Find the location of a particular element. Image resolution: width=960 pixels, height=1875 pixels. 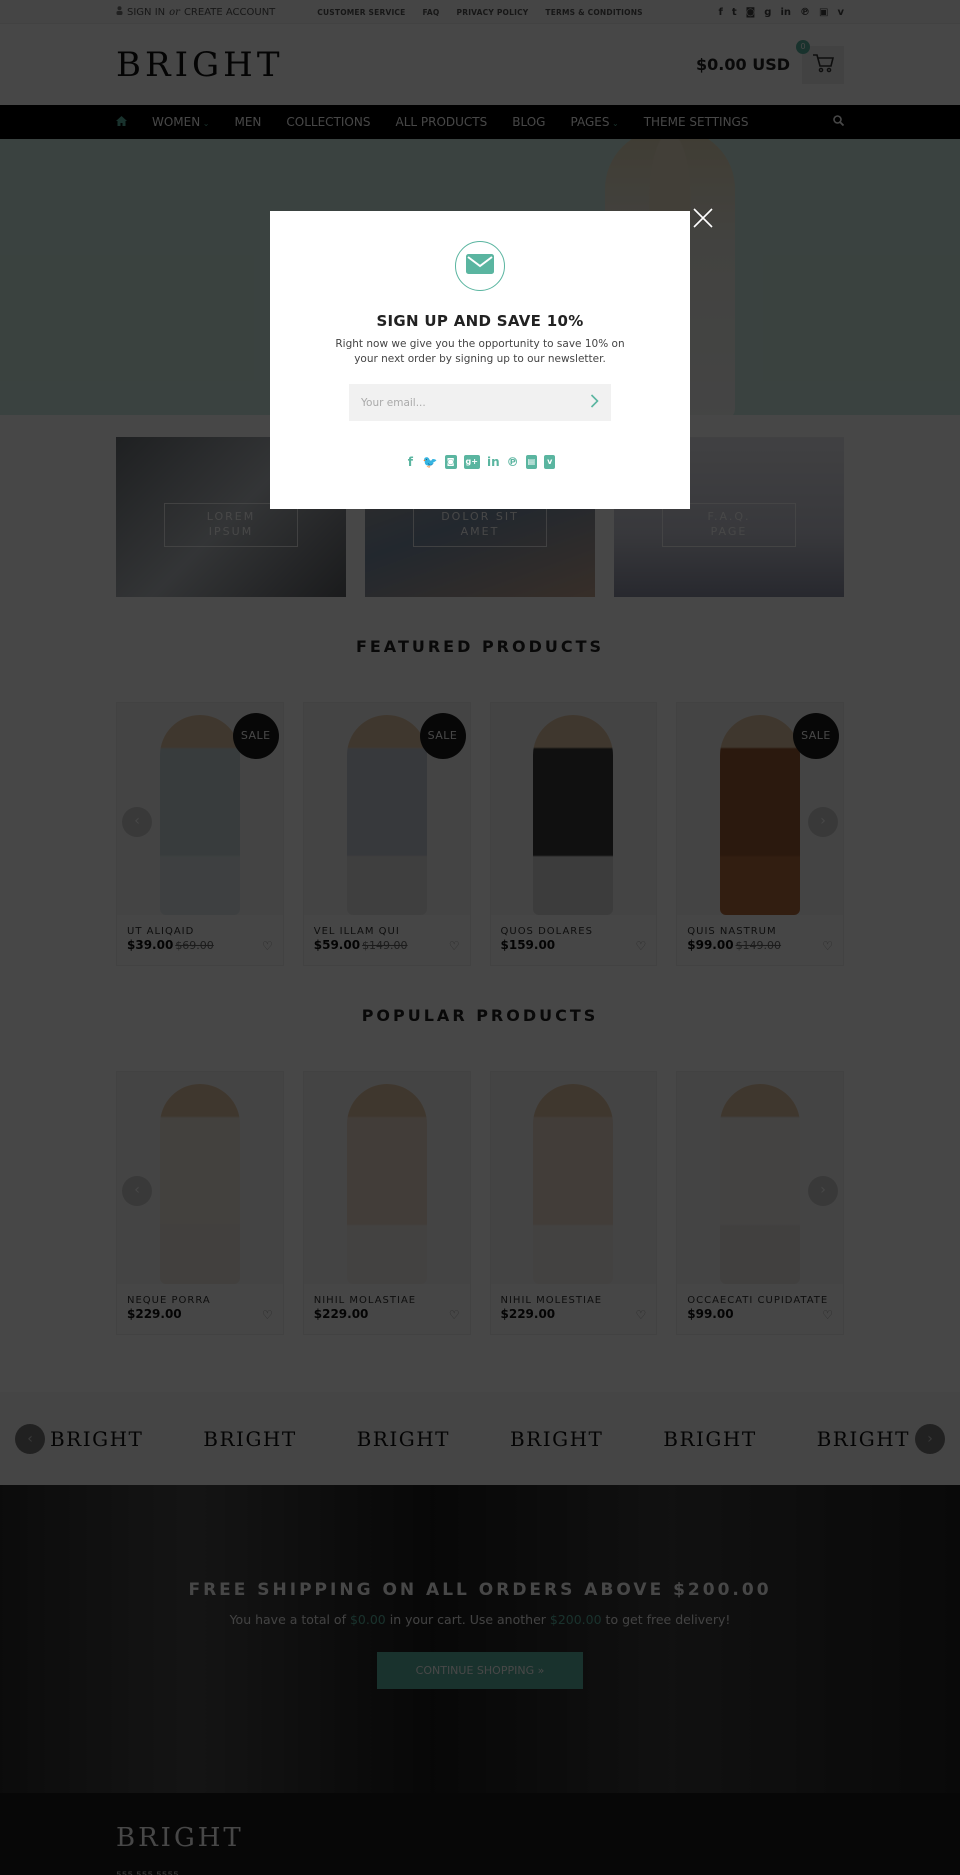

email-input is located at coordinates (475, 402).